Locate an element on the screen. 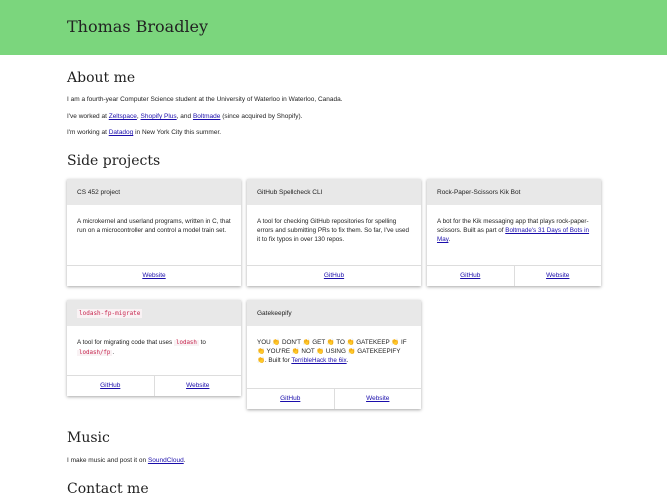 The width and height of the screenshot is (667, 500). text: I make music and post it on is located at coordinates (107, 460).